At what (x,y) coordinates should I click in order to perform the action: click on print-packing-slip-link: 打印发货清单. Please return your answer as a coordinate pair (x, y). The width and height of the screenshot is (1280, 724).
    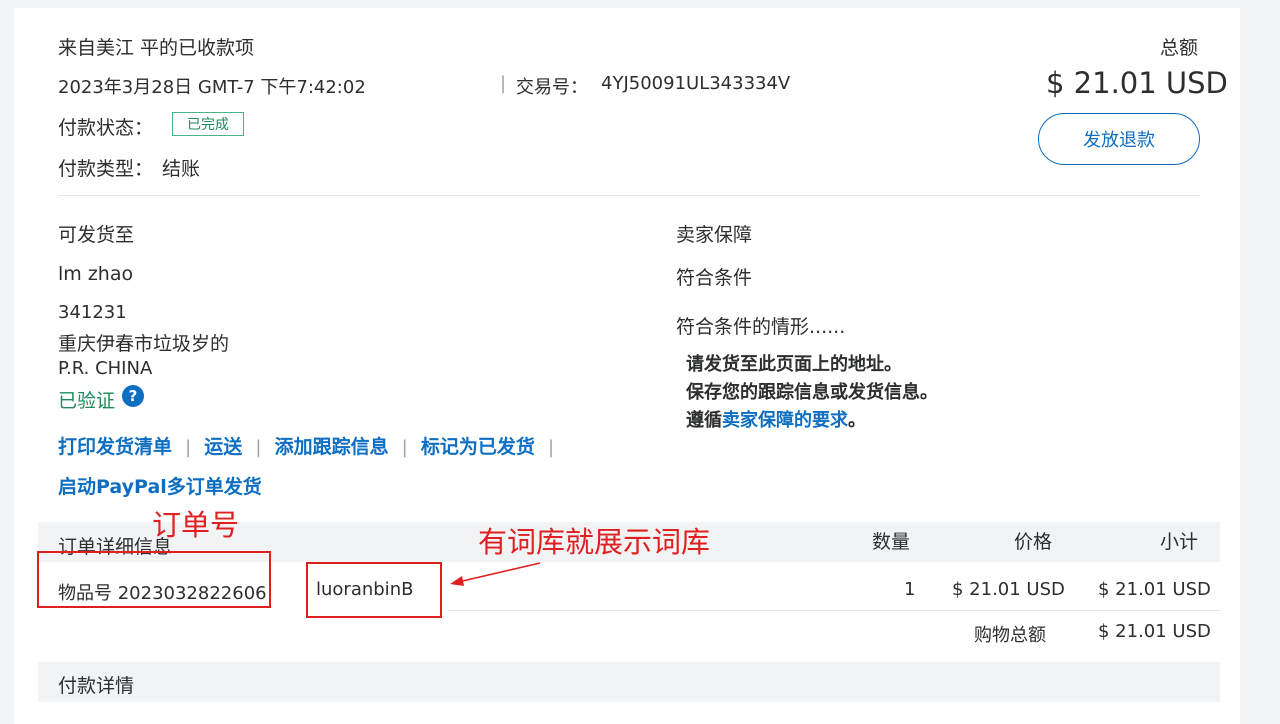
    Looking at the image, I should click on (115, 447).